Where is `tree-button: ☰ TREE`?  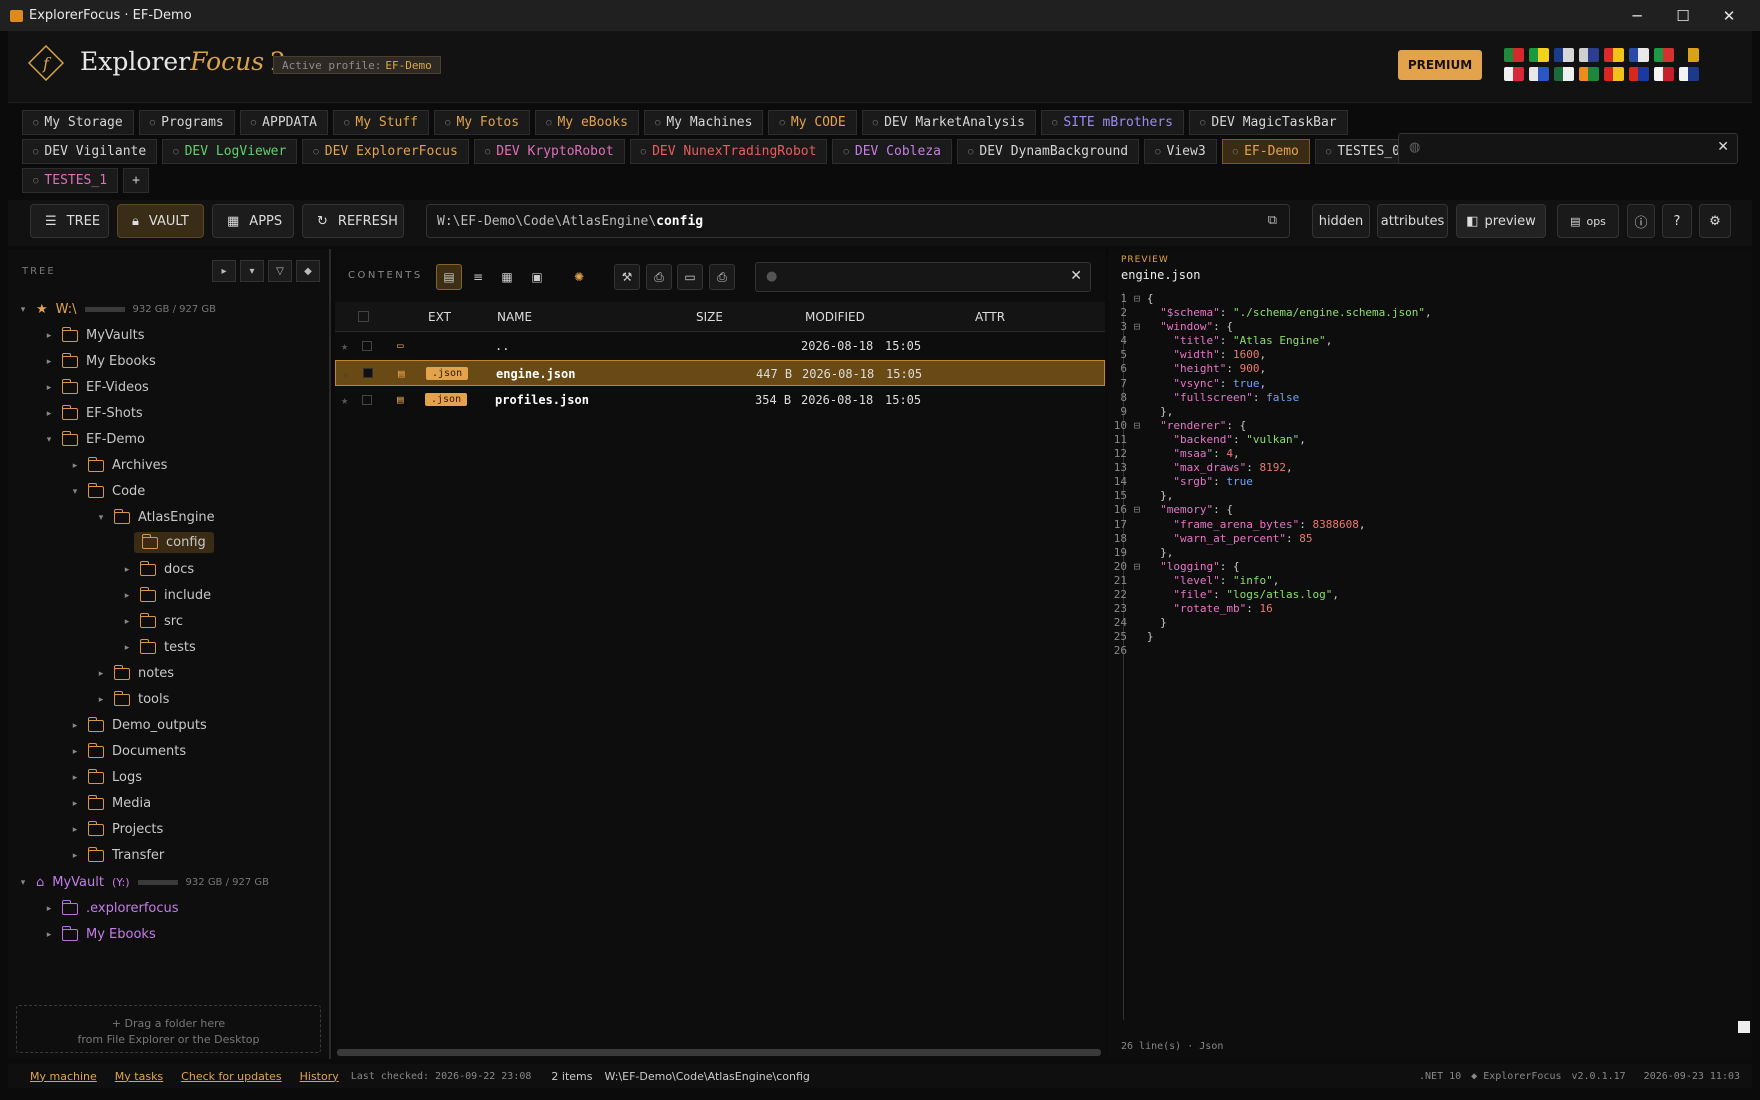 tree-button: ☰ TREE is located at coordinates (69, 221).